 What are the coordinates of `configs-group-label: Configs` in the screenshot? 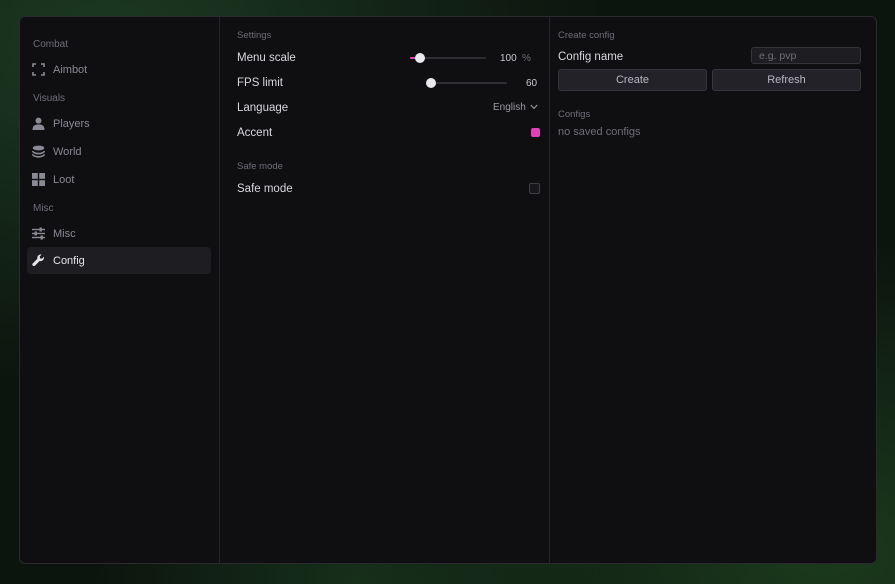 It's located at (574, 114).